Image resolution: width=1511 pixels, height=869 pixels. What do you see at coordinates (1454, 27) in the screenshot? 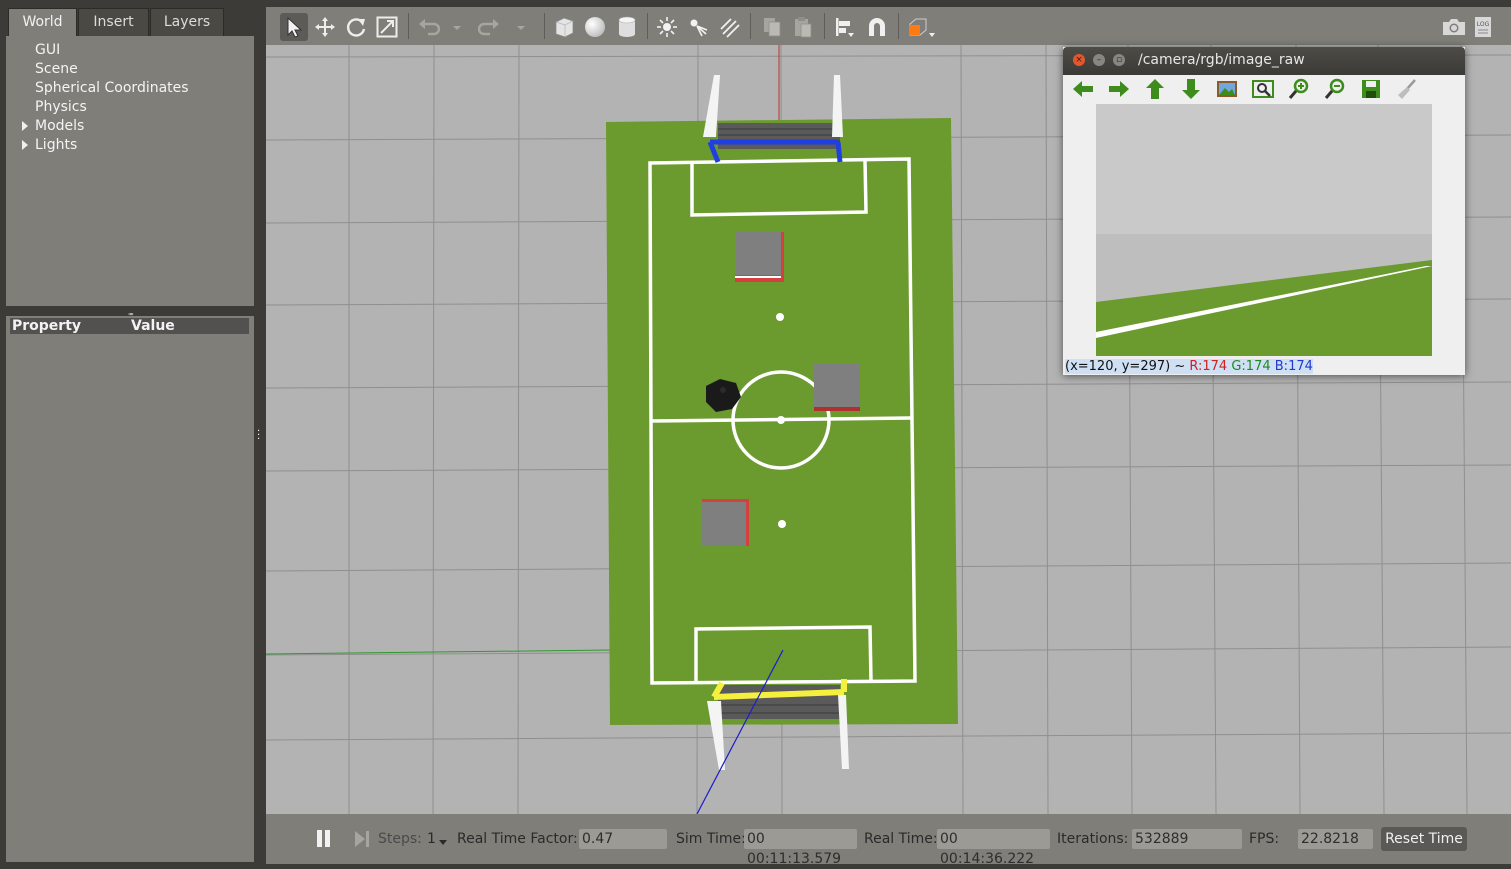
I see `screenshot-icon` at bounding box center [1454, 27].